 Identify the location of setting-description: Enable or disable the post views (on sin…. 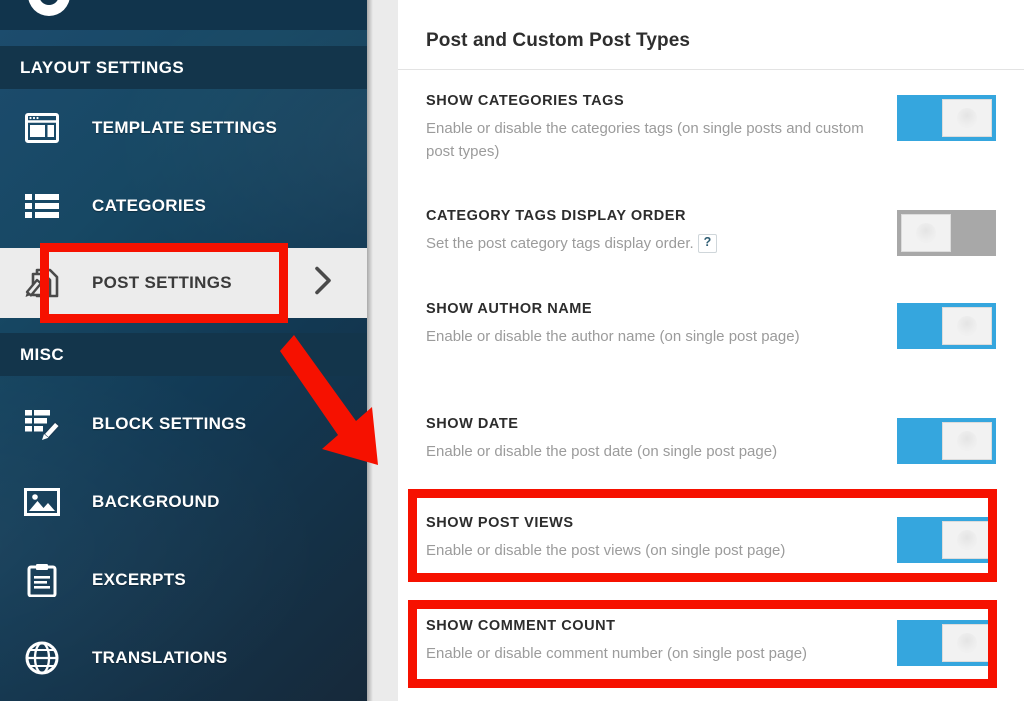
(606, 550).